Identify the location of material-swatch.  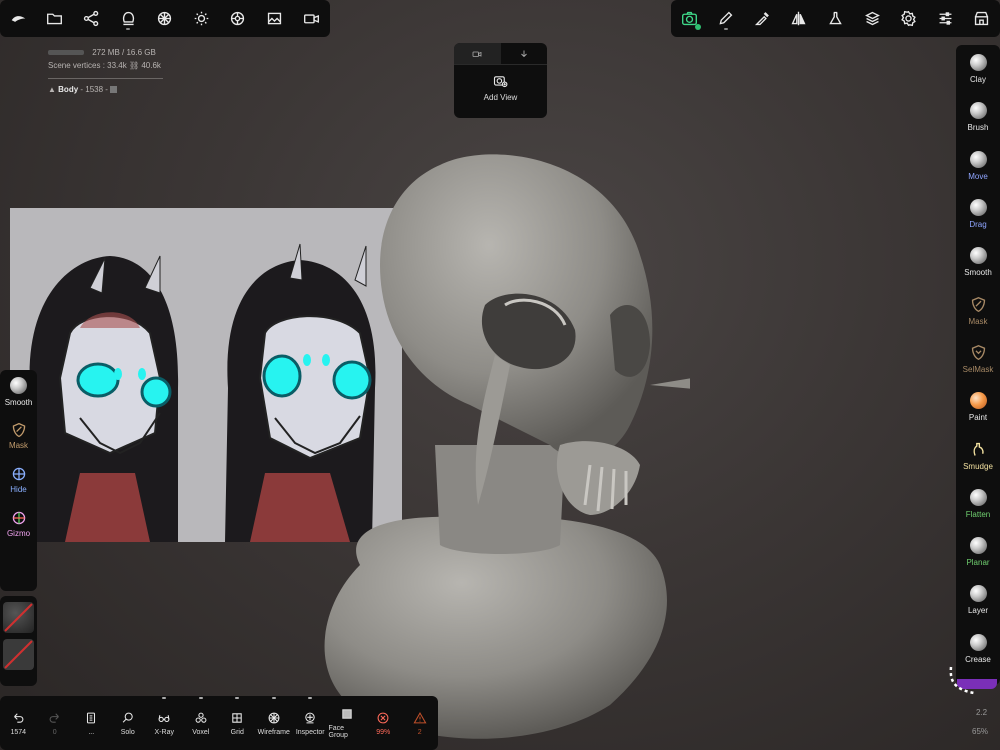
(18, 617).